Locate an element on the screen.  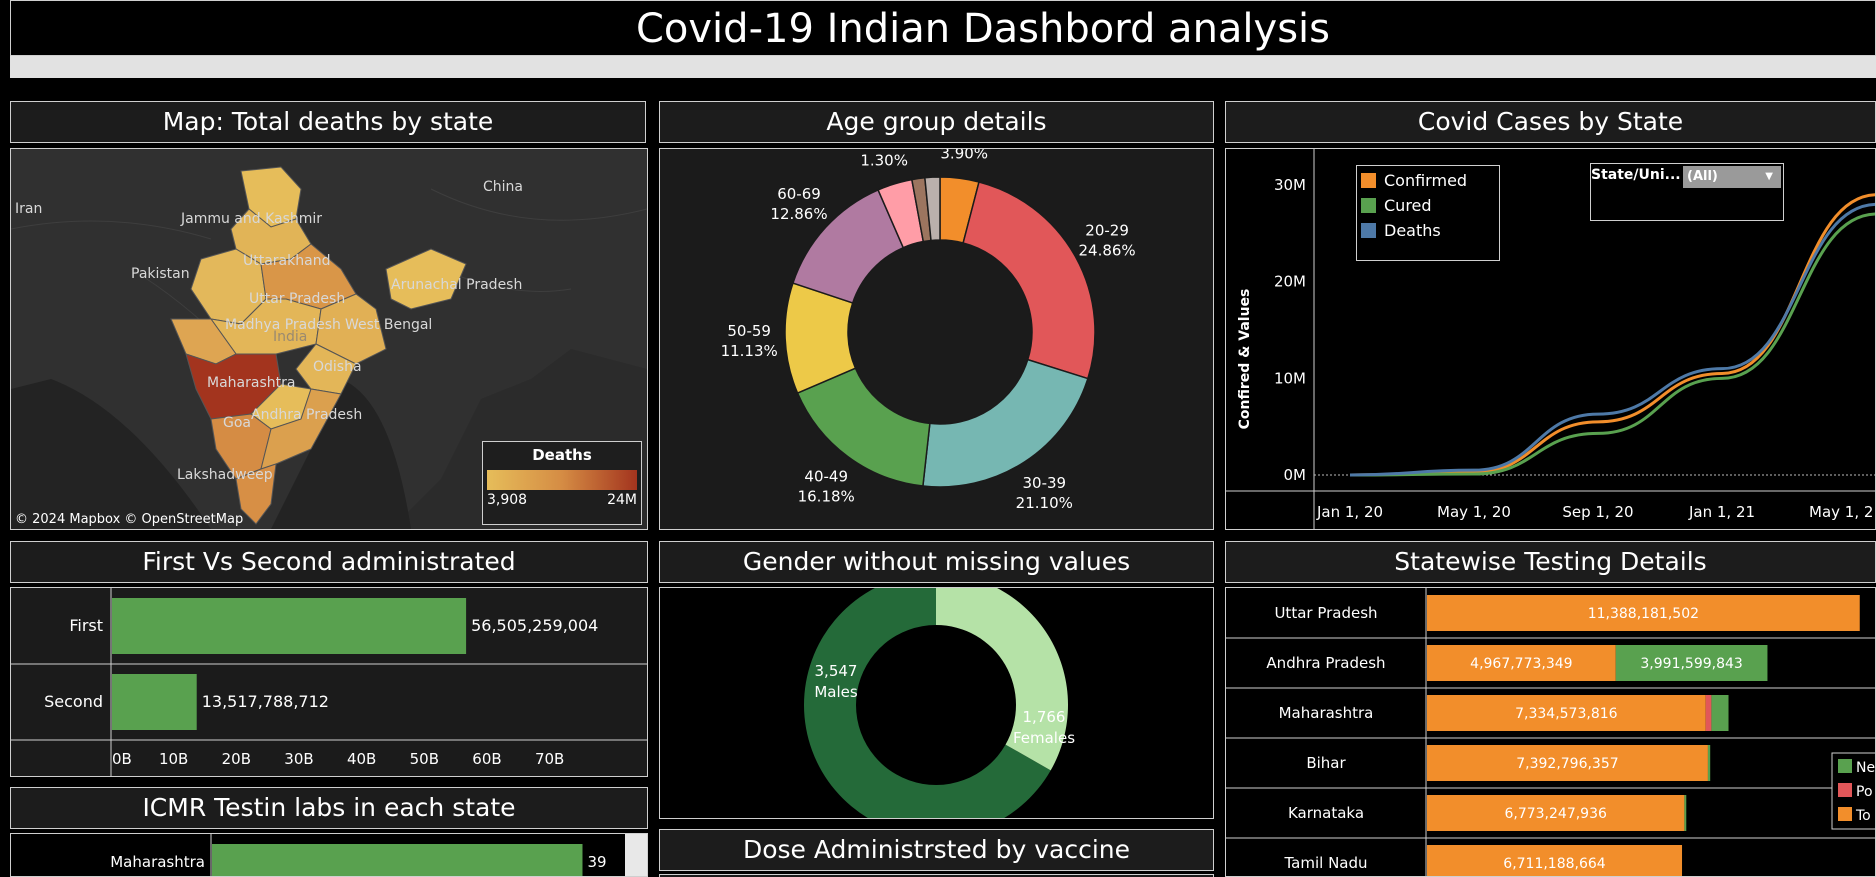
country-label: Pakistan is located at coordinates (160, 274).